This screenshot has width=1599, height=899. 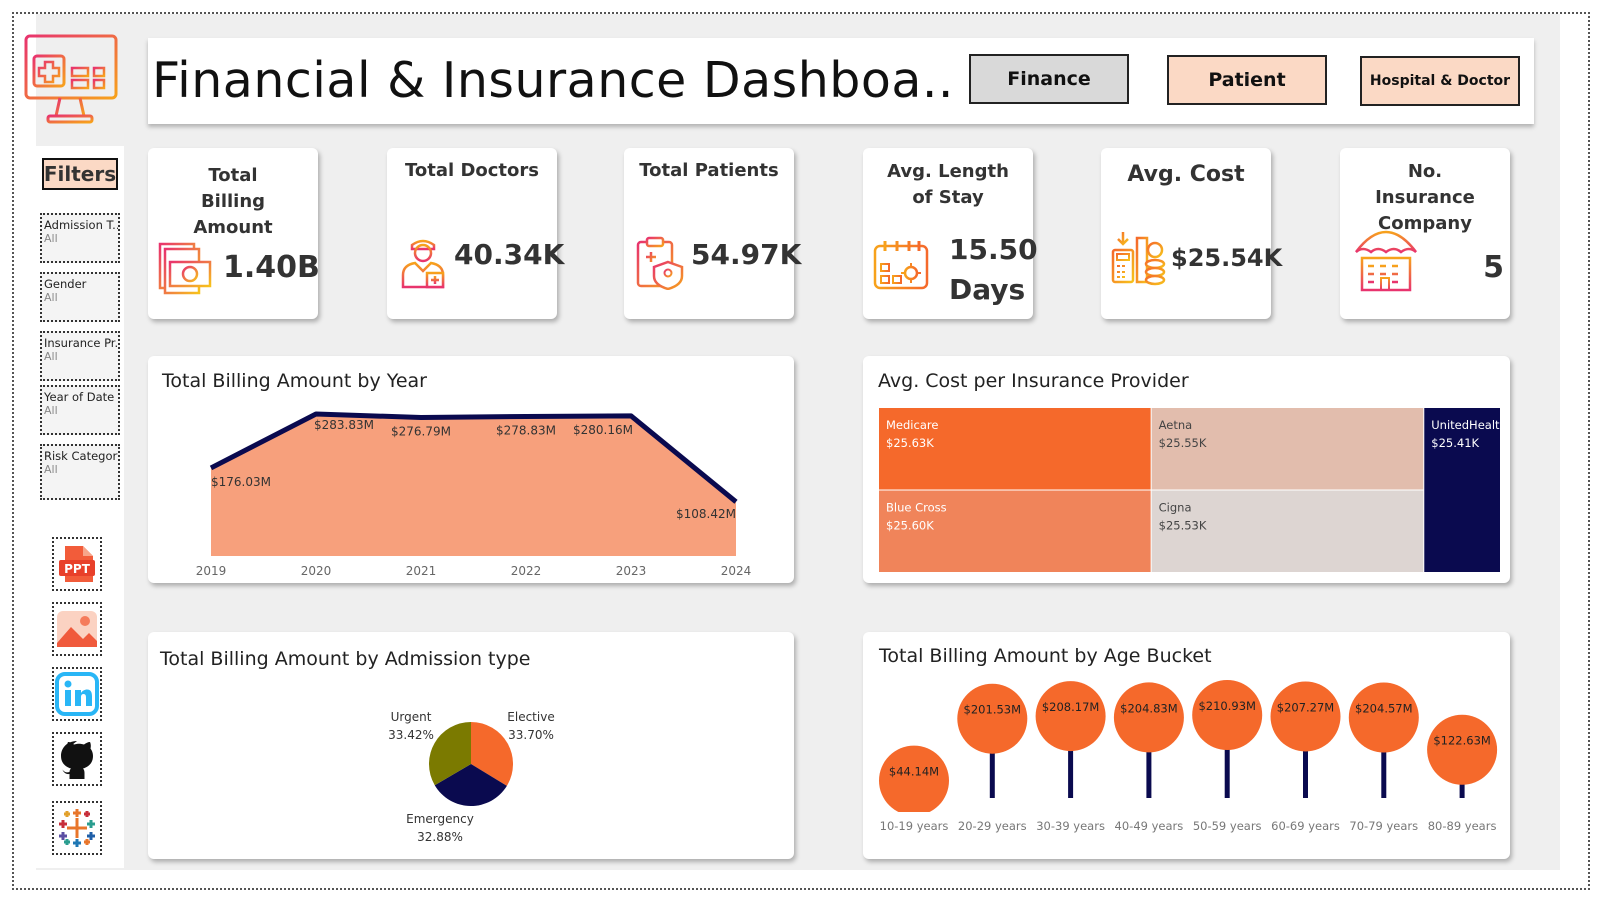 I want to click on x-tick-label: 50-59 years, so click(x=1227, y=826).